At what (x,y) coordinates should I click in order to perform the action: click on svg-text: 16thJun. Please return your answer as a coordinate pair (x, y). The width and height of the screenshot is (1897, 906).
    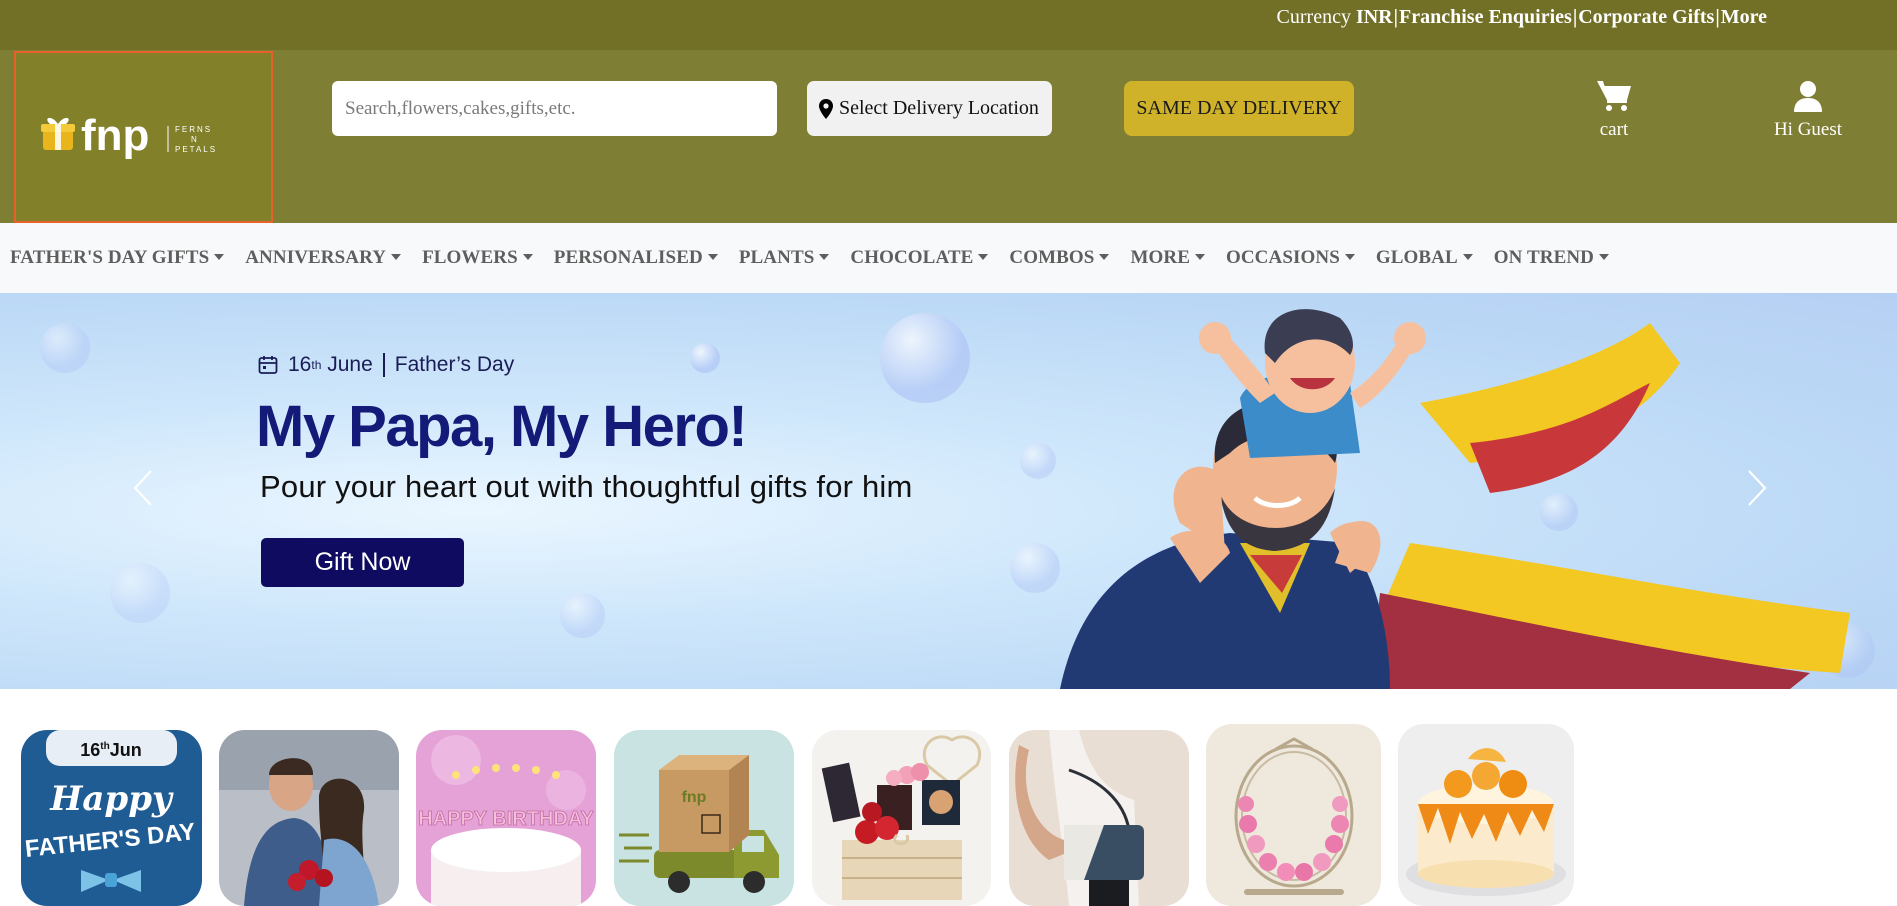
    Looking at the image, I should click on (111, 750).